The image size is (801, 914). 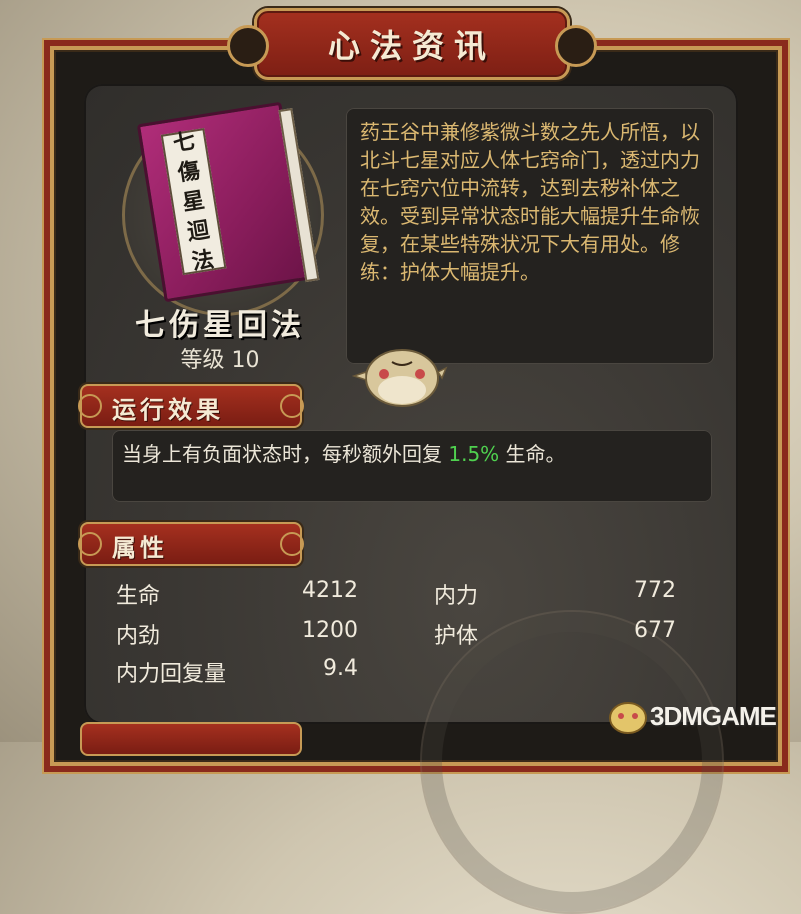 What do you see at coordinates (330, 630) in the screenshot?
I see `stat-value: 1200` at bounding box center [330, 630].